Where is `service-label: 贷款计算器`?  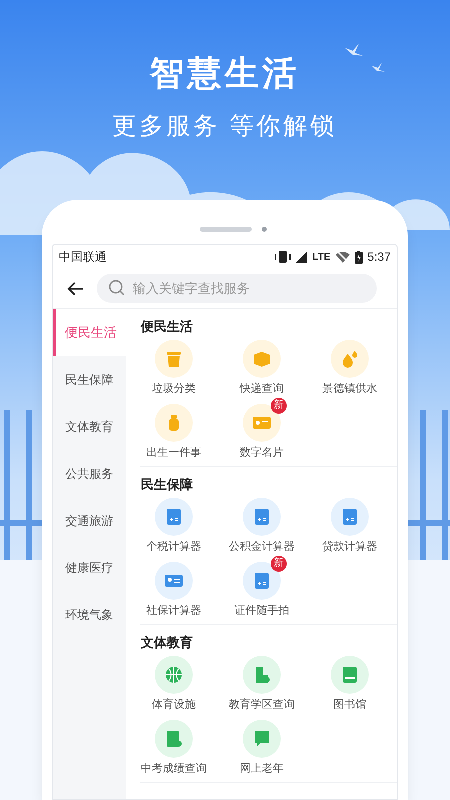
service-label: 贷款计算器 is located at coordinates (350, 547).